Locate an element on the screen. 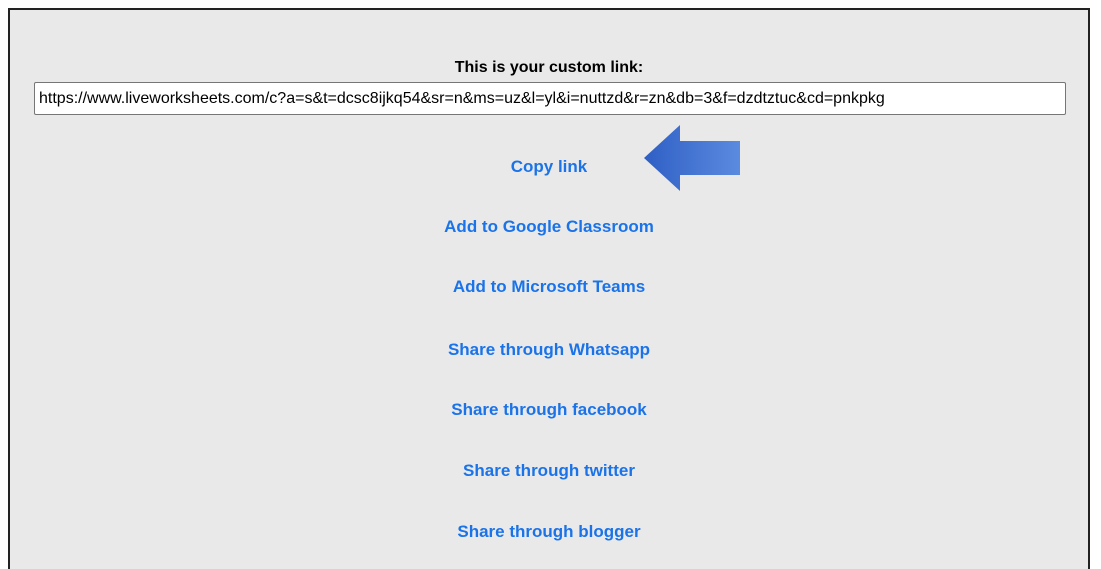 The width and height of the screenshot is (1101, 569). share-facebook-button: Share through facebook is located at coordinates (549, 410).